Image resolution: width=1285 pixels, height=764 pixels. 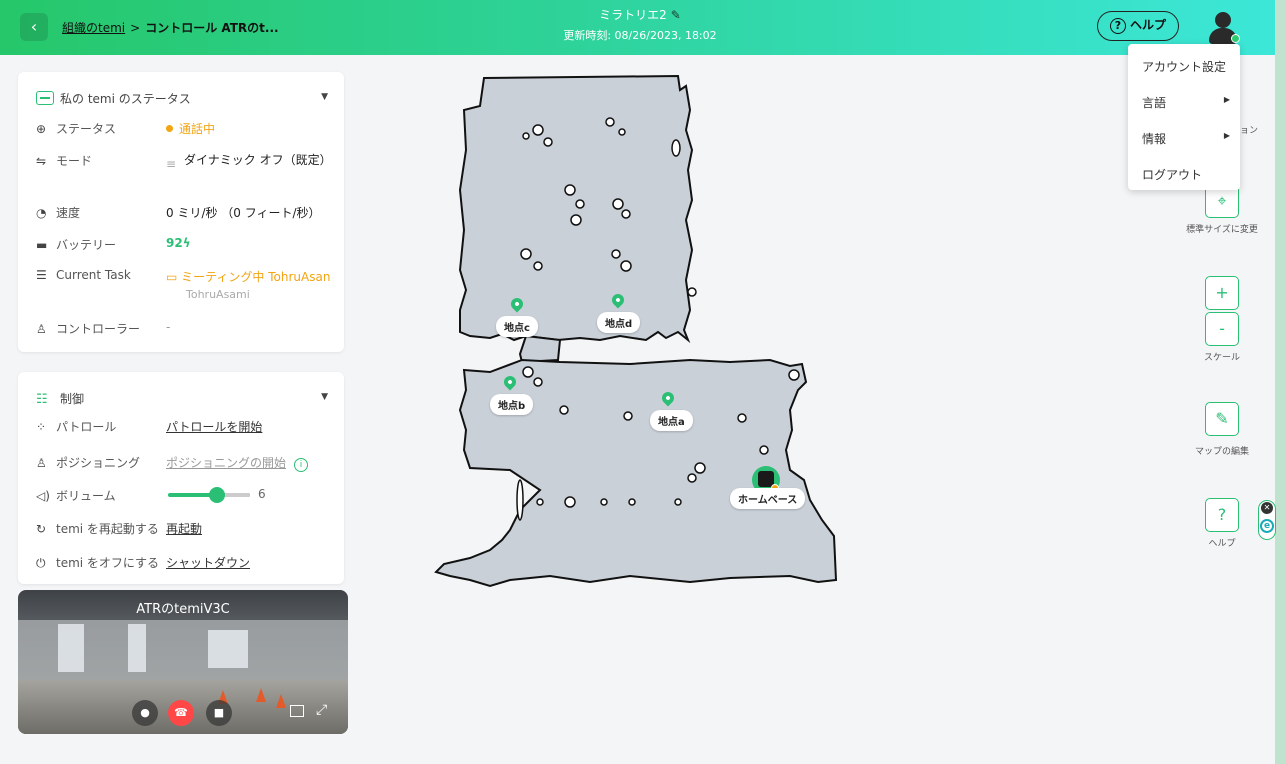 What do you see at coordinates (125, 99) in the screenshot?
I see `status-panel-title: 私の temi のステータス` at bounding box center [125, 99].